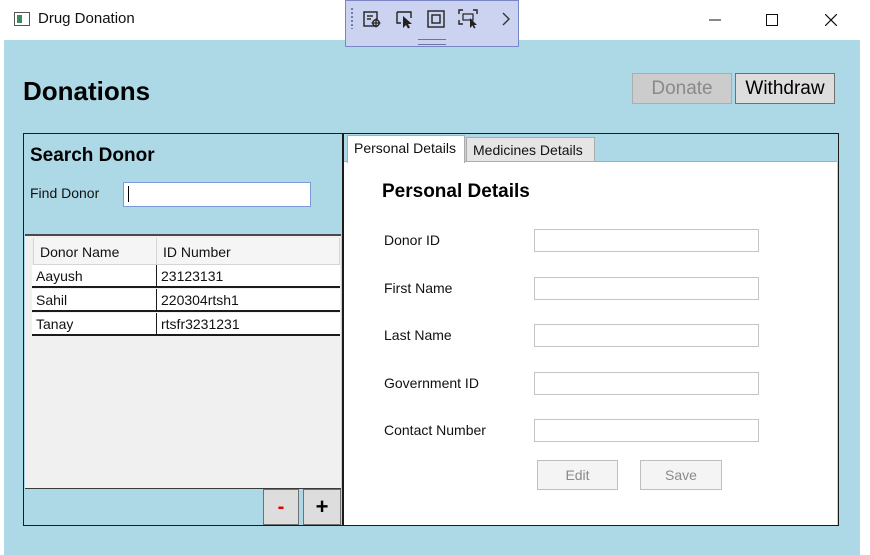 The height and width of the screenshot is (555, 870). Describe the element at coordinates (646, 335) in the screenshot. I see `last-name-field` at that location.